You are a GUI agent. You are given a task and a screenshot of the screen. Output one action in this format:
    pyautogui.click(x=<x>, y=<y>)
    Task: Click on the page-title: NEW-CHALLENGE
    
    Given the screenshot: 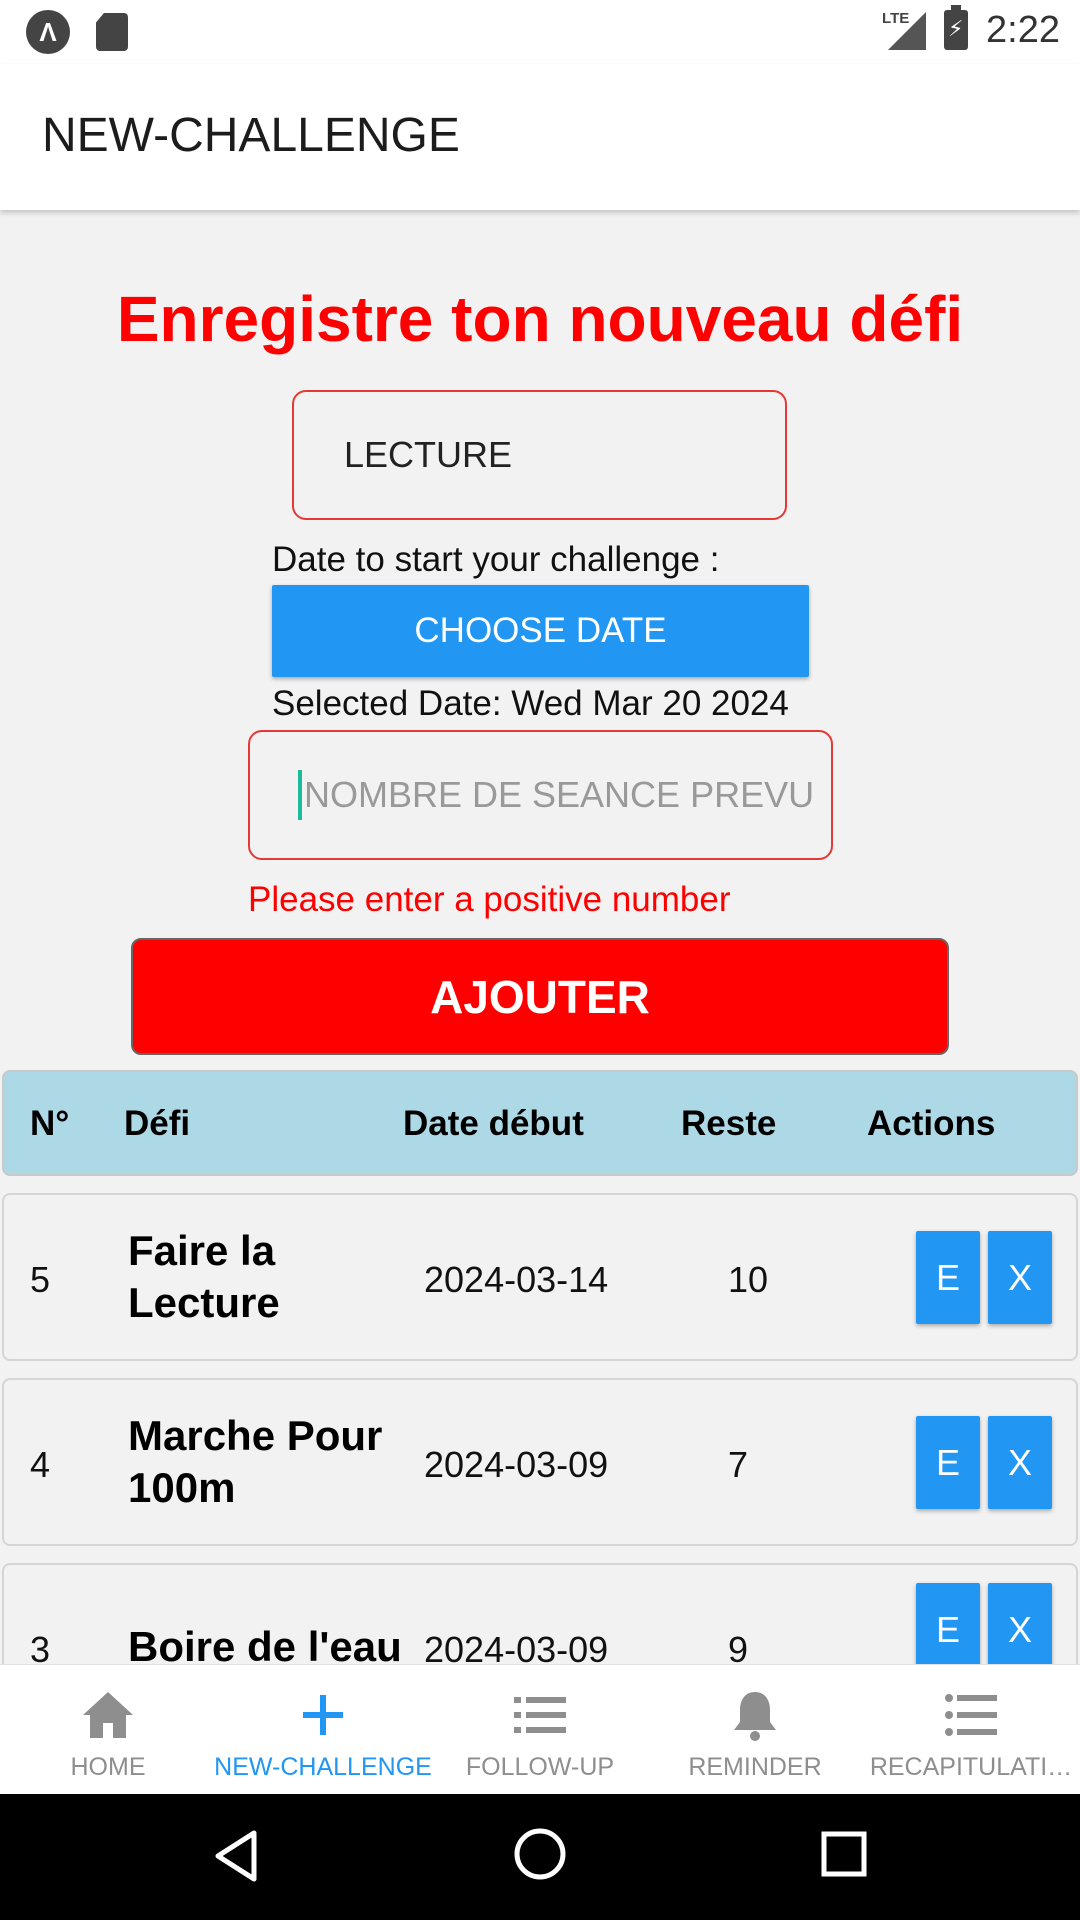 What is the action you would take?
    pyautogui.click(x=251, y=135)
    